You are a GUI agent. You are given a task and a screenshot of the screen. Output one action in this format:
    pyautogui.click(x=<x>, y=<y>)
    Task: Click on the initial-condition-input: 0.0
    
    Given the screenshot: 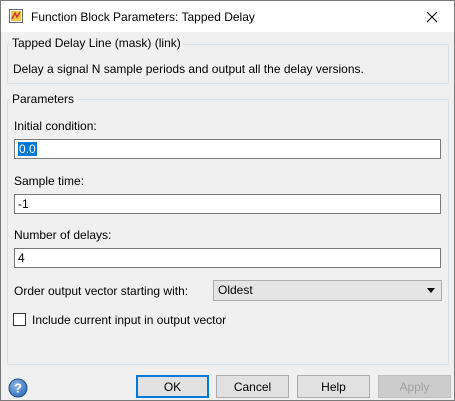 What is the action you would take?
    pyautogui.click(x=227, y=149)
    